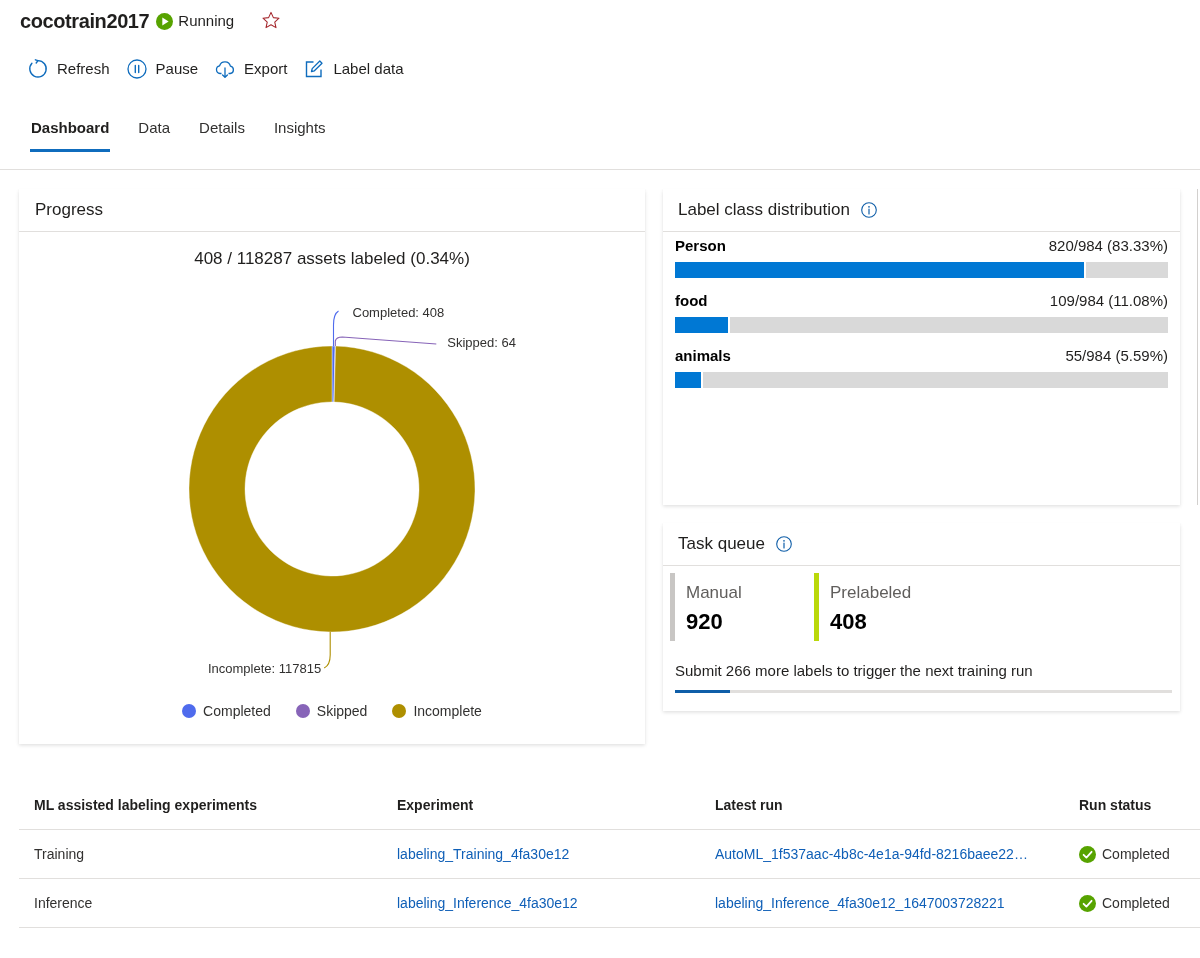  I want to click on training-message: Submit 266 more labels to trigger the next training run, so click(854, 671).